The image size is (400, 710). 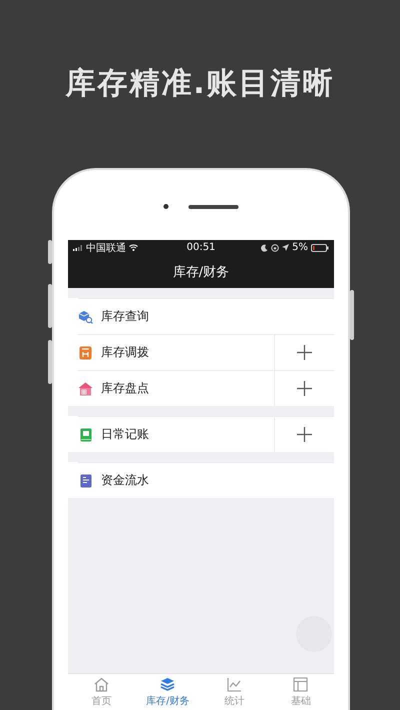 I want to click on menu-item: 库存查询, so click(x=206, y=316).